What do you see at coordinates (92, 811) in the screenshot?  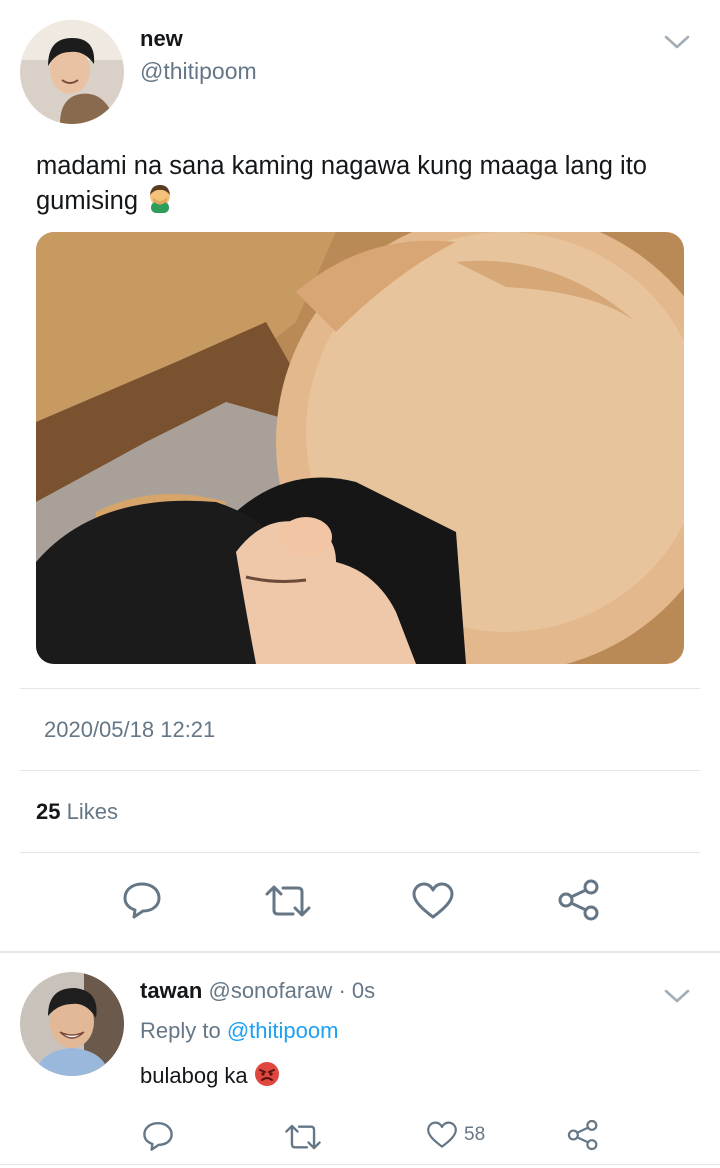 I see `likes-label: Likes` at bounding box center [92, 811].